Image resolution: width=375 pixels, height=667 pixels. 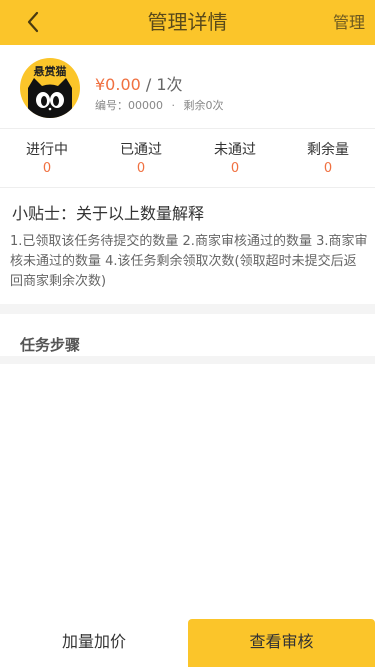 What do you see at coordinates (328, 150) in the screenshot?
I see `stat-label: 剩余量` at bounding box center [328, 150].